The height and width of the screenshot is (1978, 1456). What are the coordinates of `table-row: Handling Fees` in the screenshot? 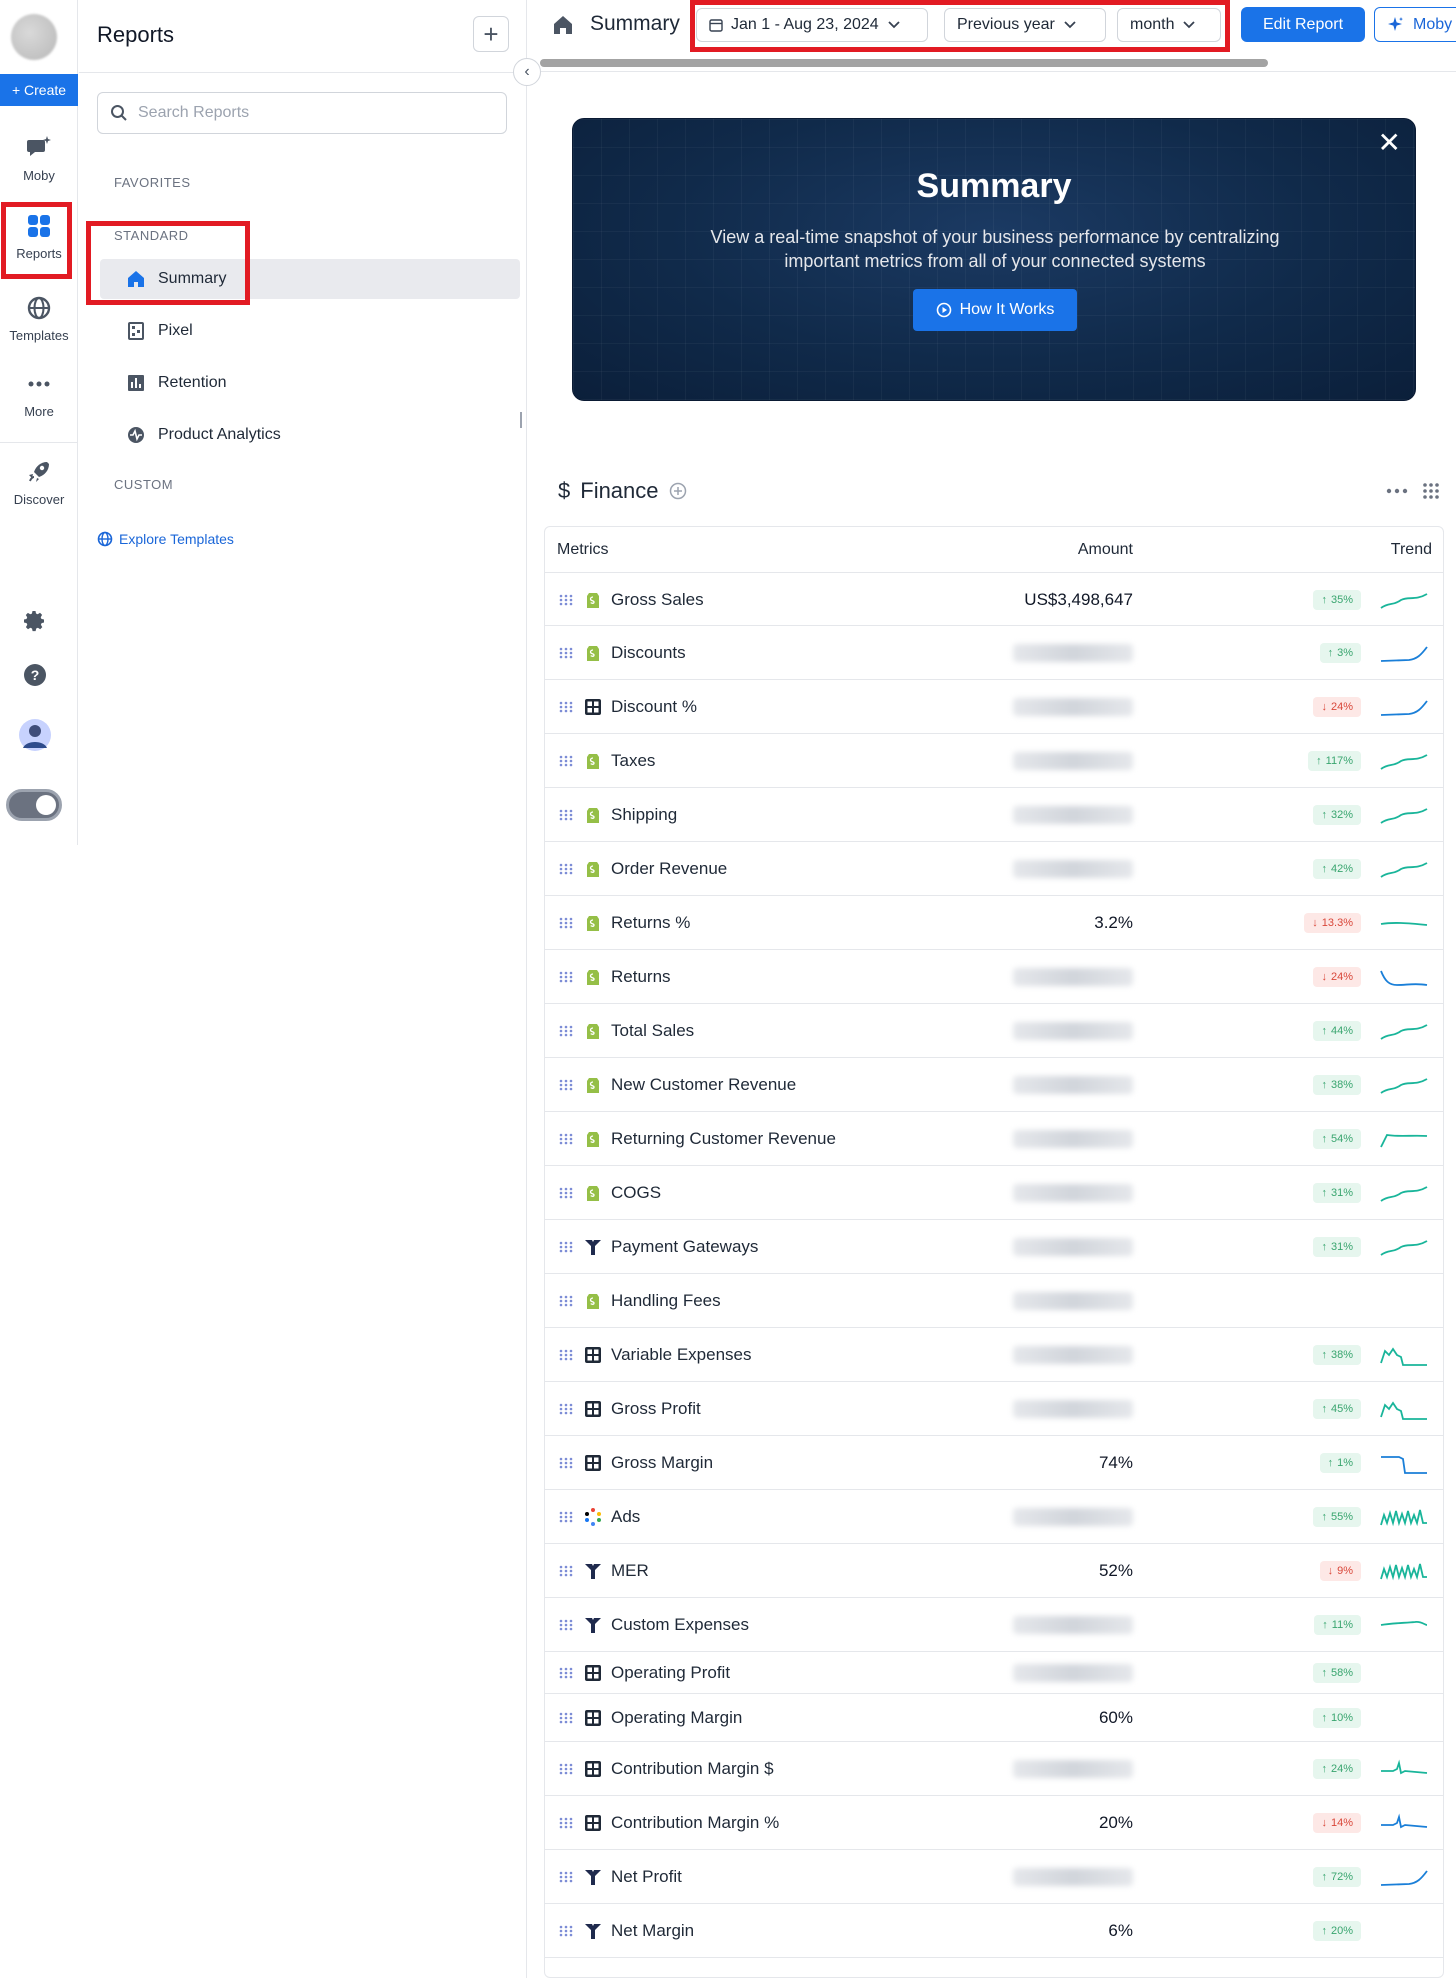 It's located at (994, 1301).